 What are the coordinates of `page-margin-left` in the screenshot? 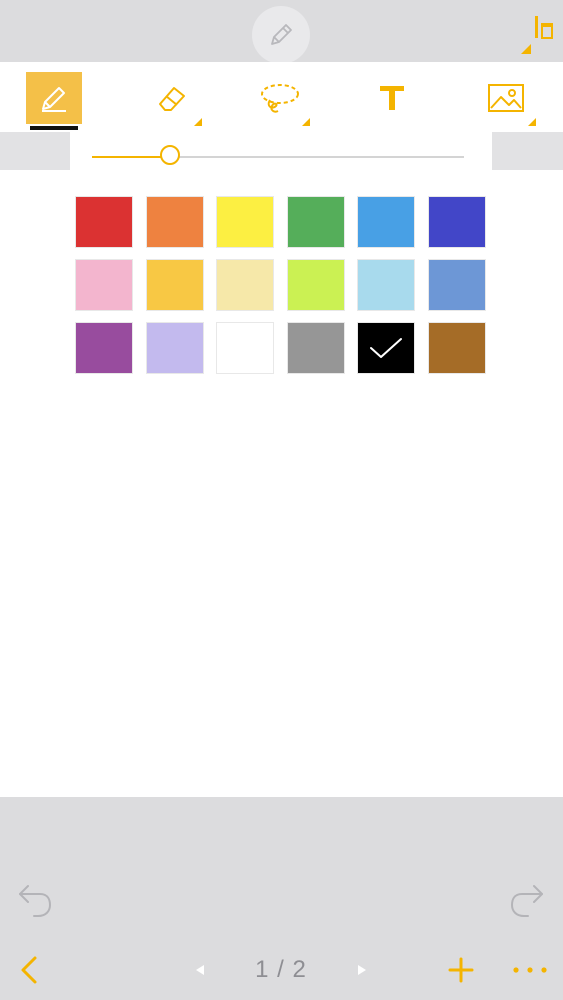 It's located at (35, 151).